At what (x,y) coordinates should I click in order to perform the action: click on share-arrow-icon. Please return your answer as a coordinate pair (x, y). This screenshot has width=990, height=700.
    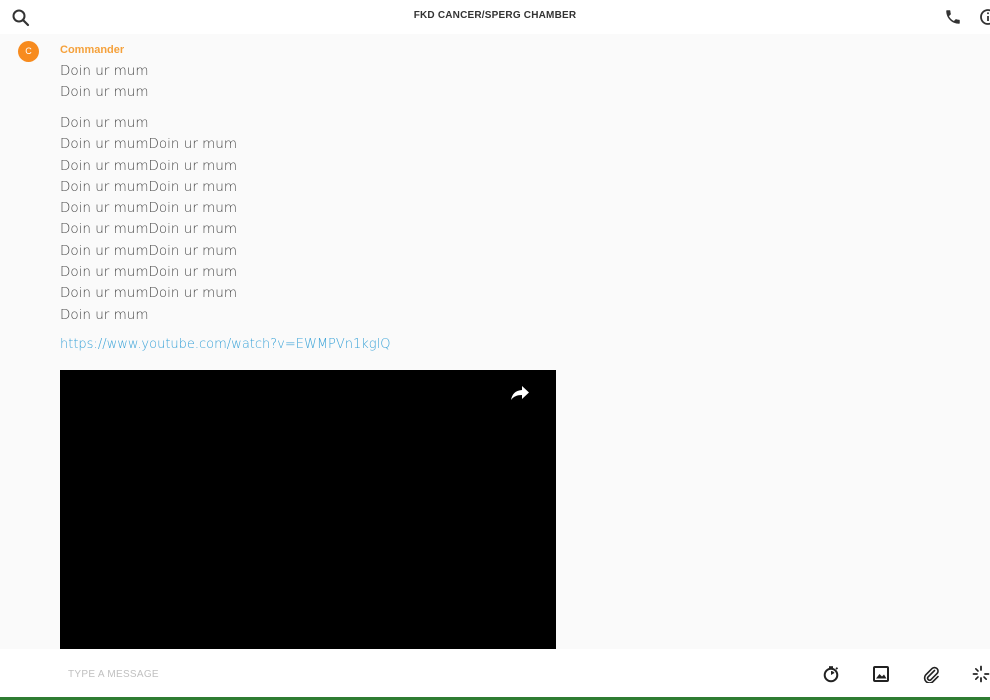
    Looking at the image, I should click on (520, 393).